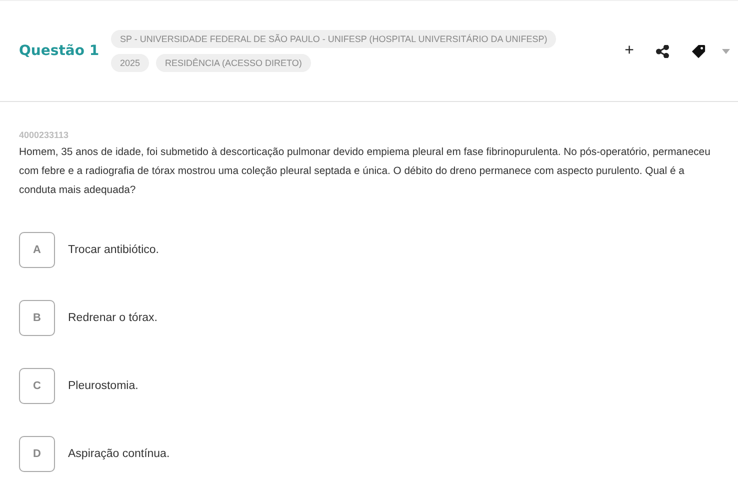 This screenshot has width=738, height=495. What do you see at coordinates (59, 51) in the screenshot?
I see `question-title: Questão 1` at bounding box center [59, 51].